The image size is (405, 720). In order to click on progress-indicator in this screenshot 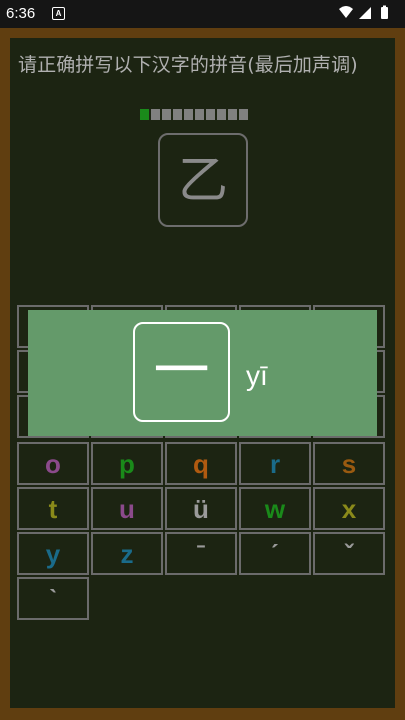, I will do `click(194, 114)`.